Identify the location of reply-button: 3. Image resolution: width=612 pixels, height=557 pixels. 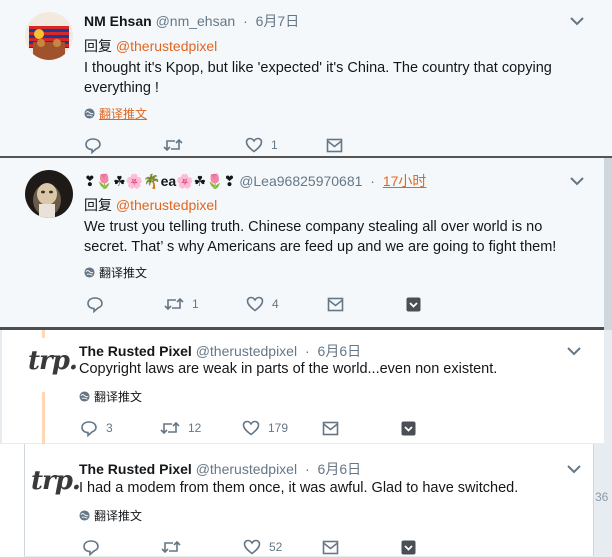
(96, 428).